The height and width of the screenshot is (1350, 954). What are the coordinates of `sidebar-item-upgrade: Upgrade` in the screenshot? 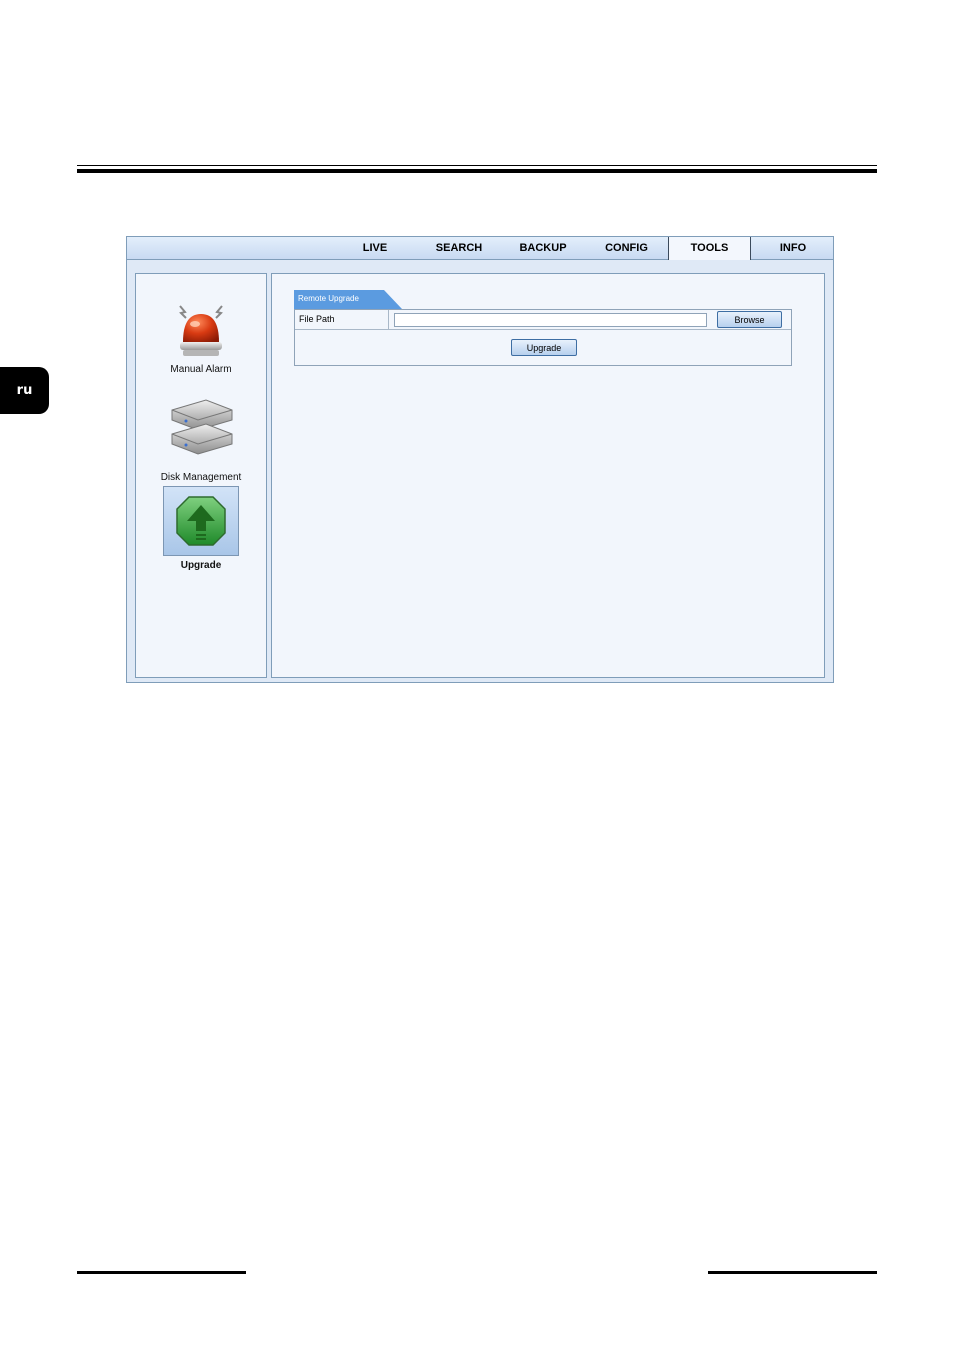 It's located at (201, 528).